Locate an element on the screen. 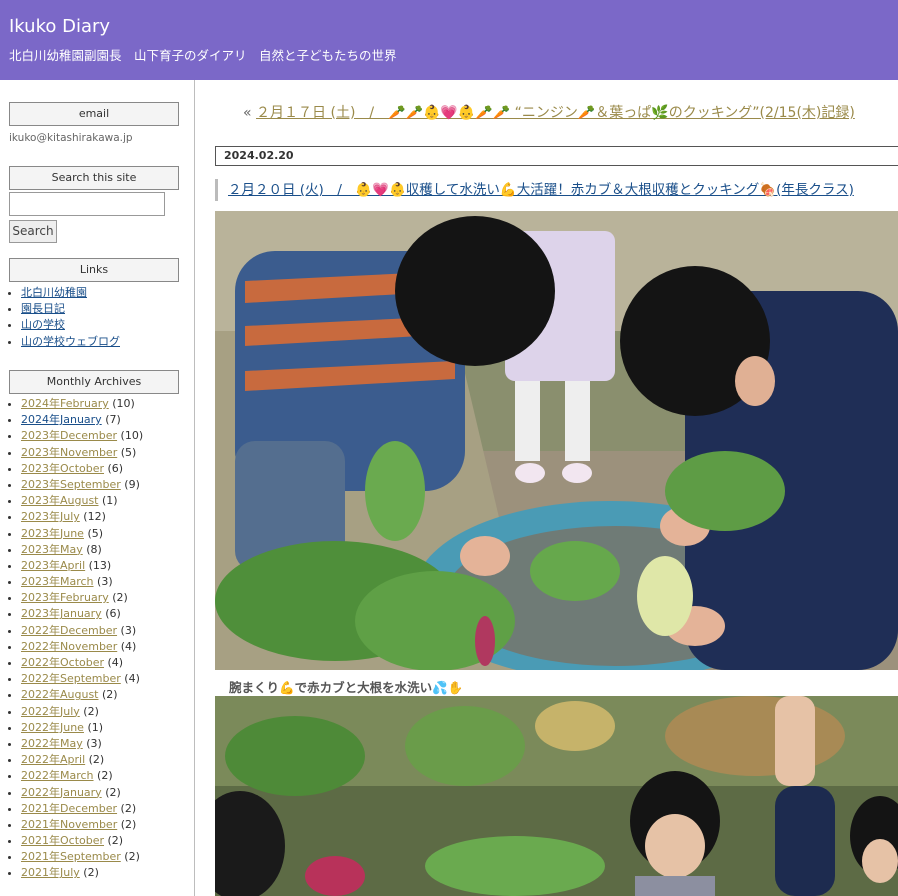 This screenshot has width=898, height=896. search-button: Search is located at coordinates (33, 231).